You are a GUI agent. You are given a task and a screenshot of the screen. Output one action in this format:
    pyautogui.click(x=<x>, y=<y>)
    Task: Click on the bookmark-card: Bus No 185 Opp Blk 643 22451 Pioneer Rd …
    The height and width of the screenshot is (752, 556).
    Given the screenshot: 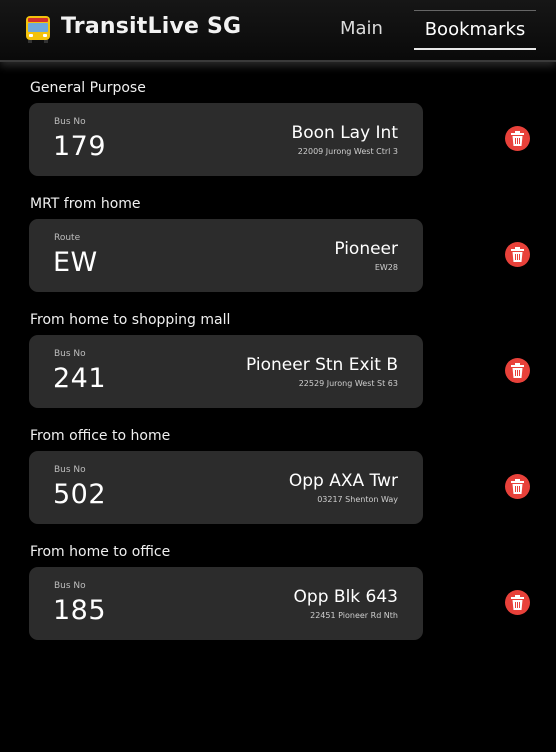 What is the action you would take?
    pyautogui.click(x=226, y=603)
    